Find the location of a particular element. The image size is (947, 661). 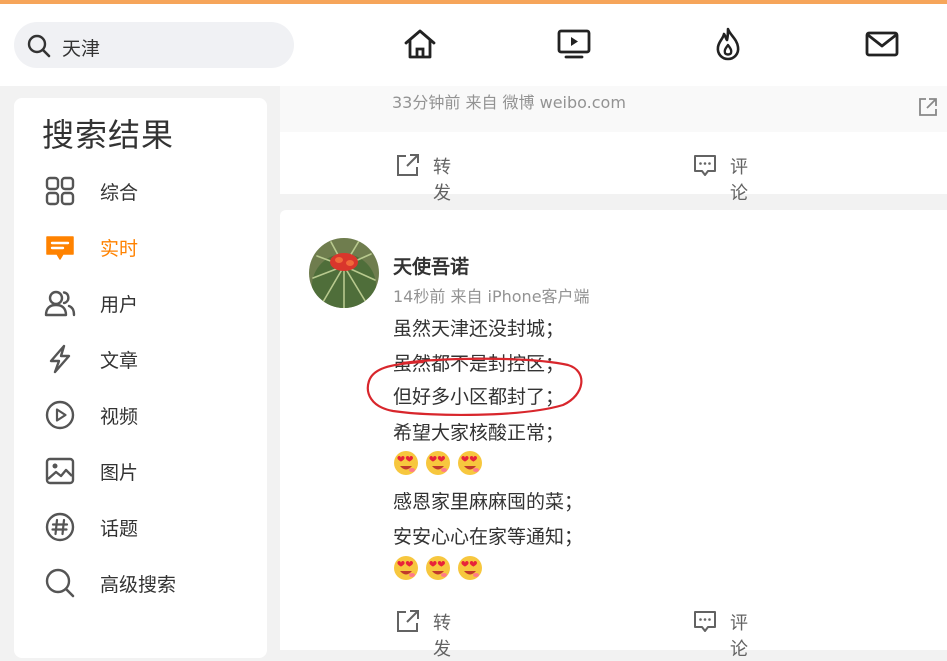

external-link-icon is located at coordinates (928, 107).